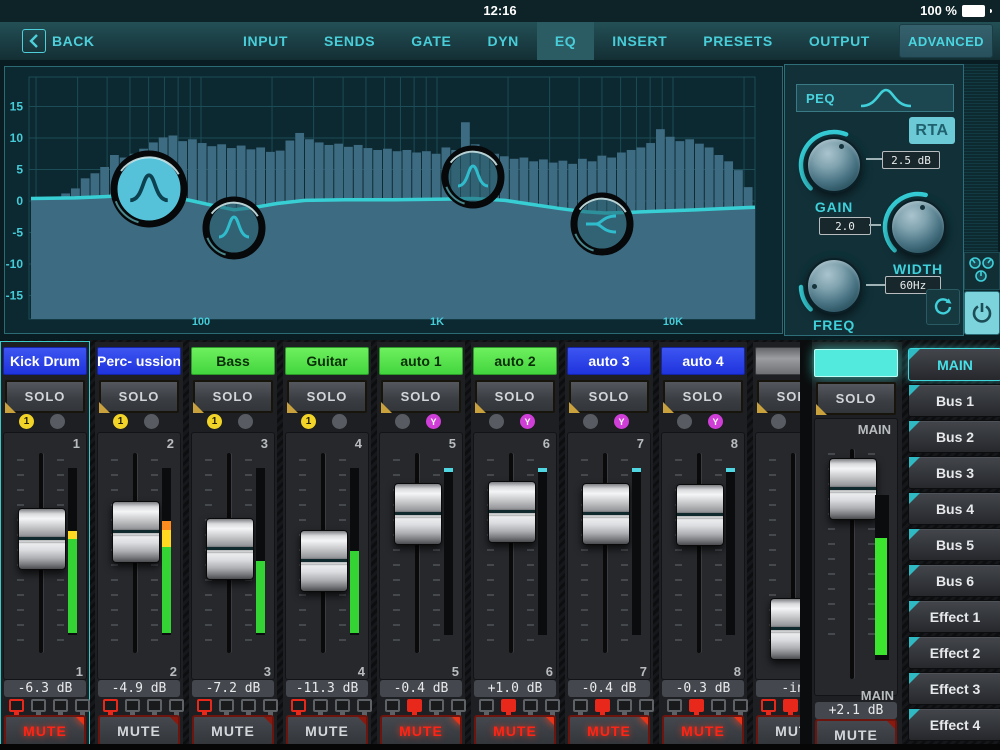 This screenshot has width=1000, height=750. I want to click on channel-number-bottom: 5, so click(455, 671).